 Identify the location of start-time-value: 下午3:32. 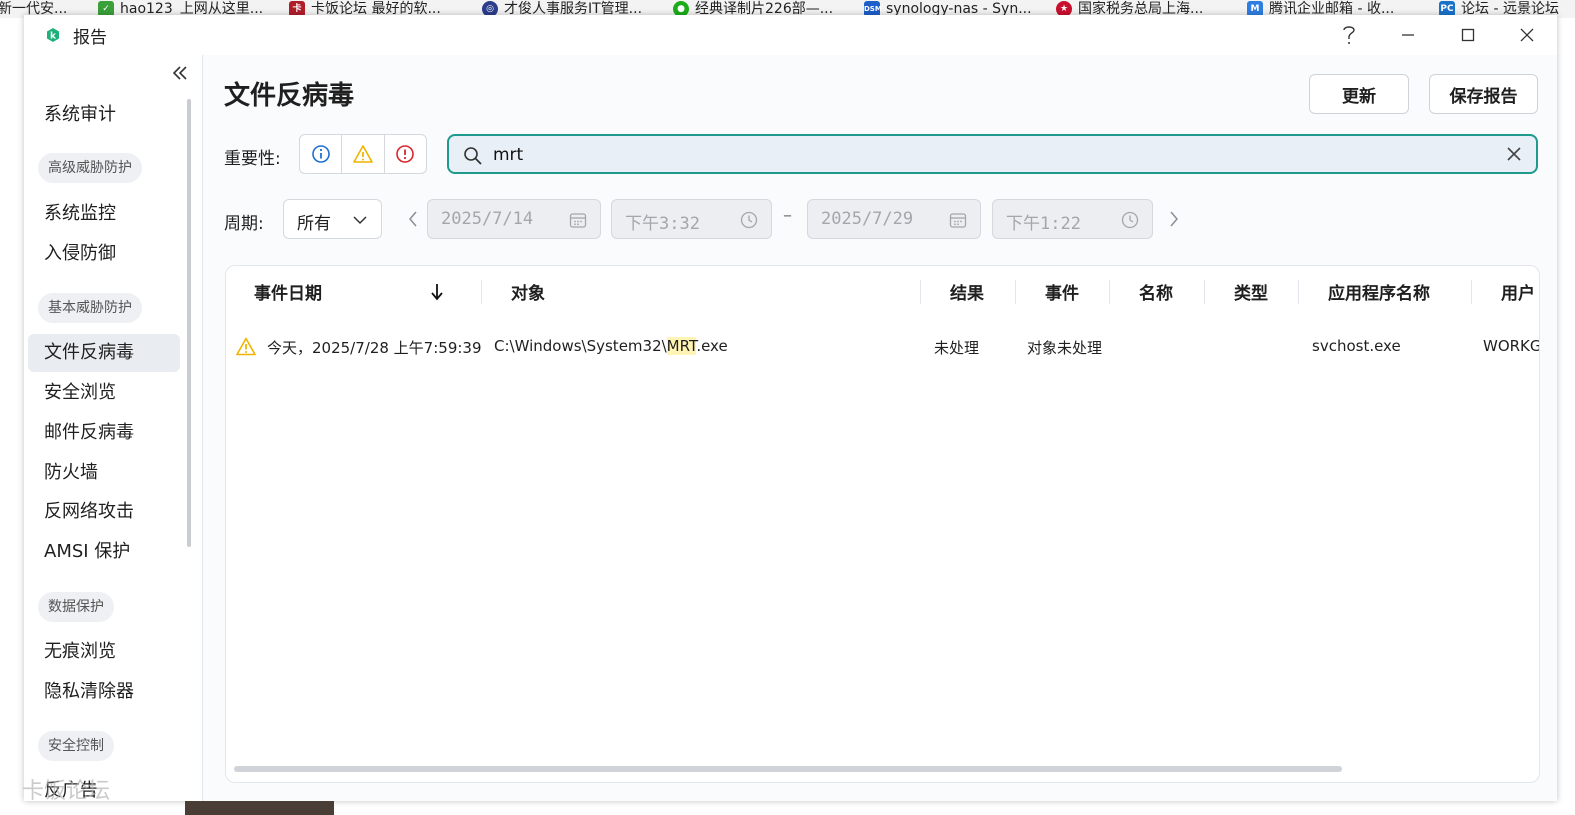
(662, 224).